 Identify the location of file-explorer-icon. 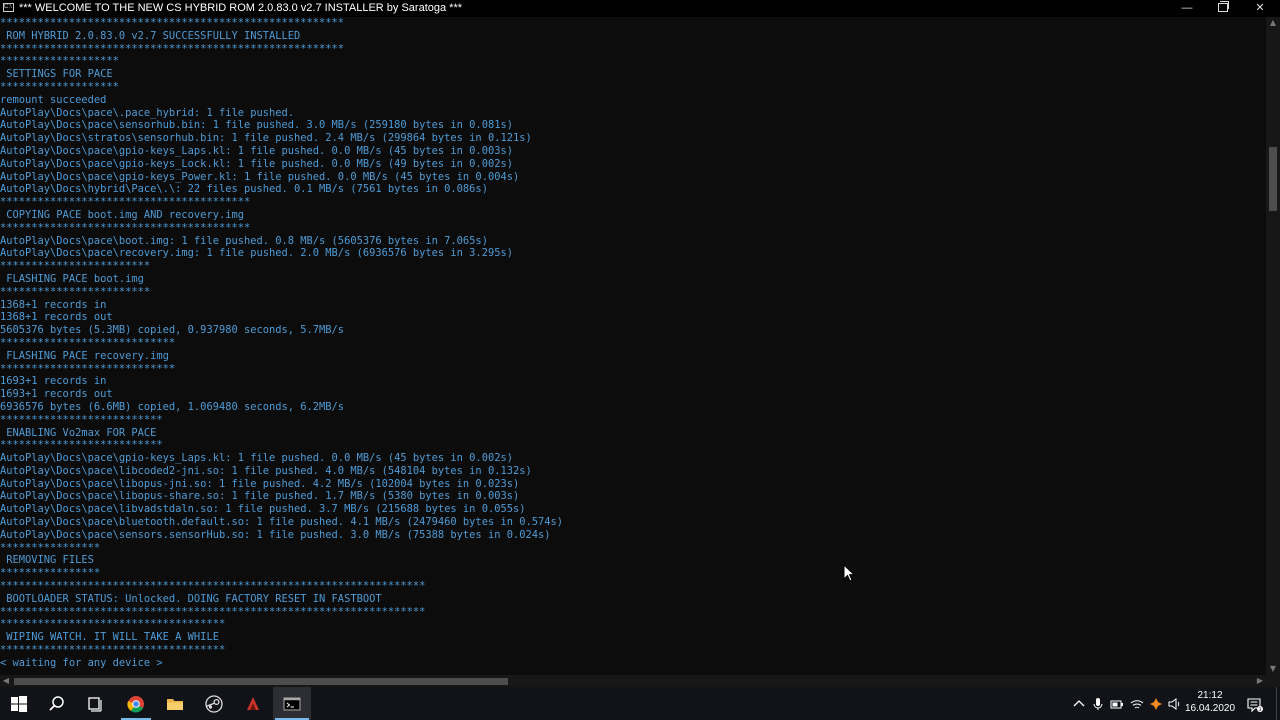
(175, 704).